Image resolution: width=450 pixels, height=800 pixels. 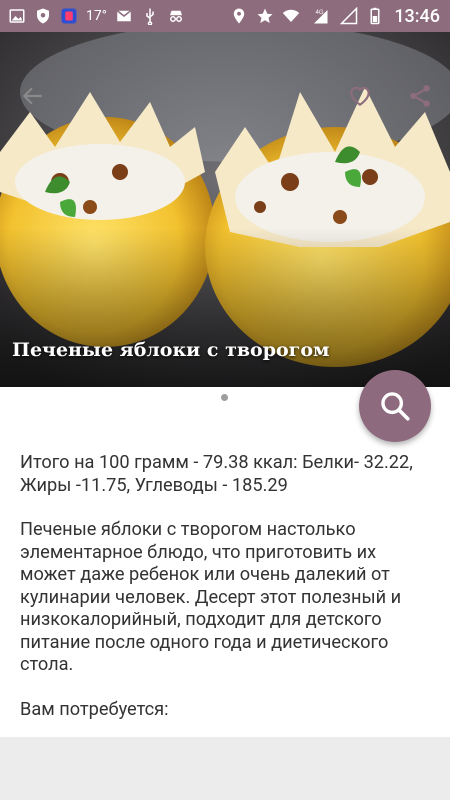 What do you see at coordinates (225, 16) in the screenshot?
I see `status-bar: 17° 4G 13:46` at bounding box center [225, 16].